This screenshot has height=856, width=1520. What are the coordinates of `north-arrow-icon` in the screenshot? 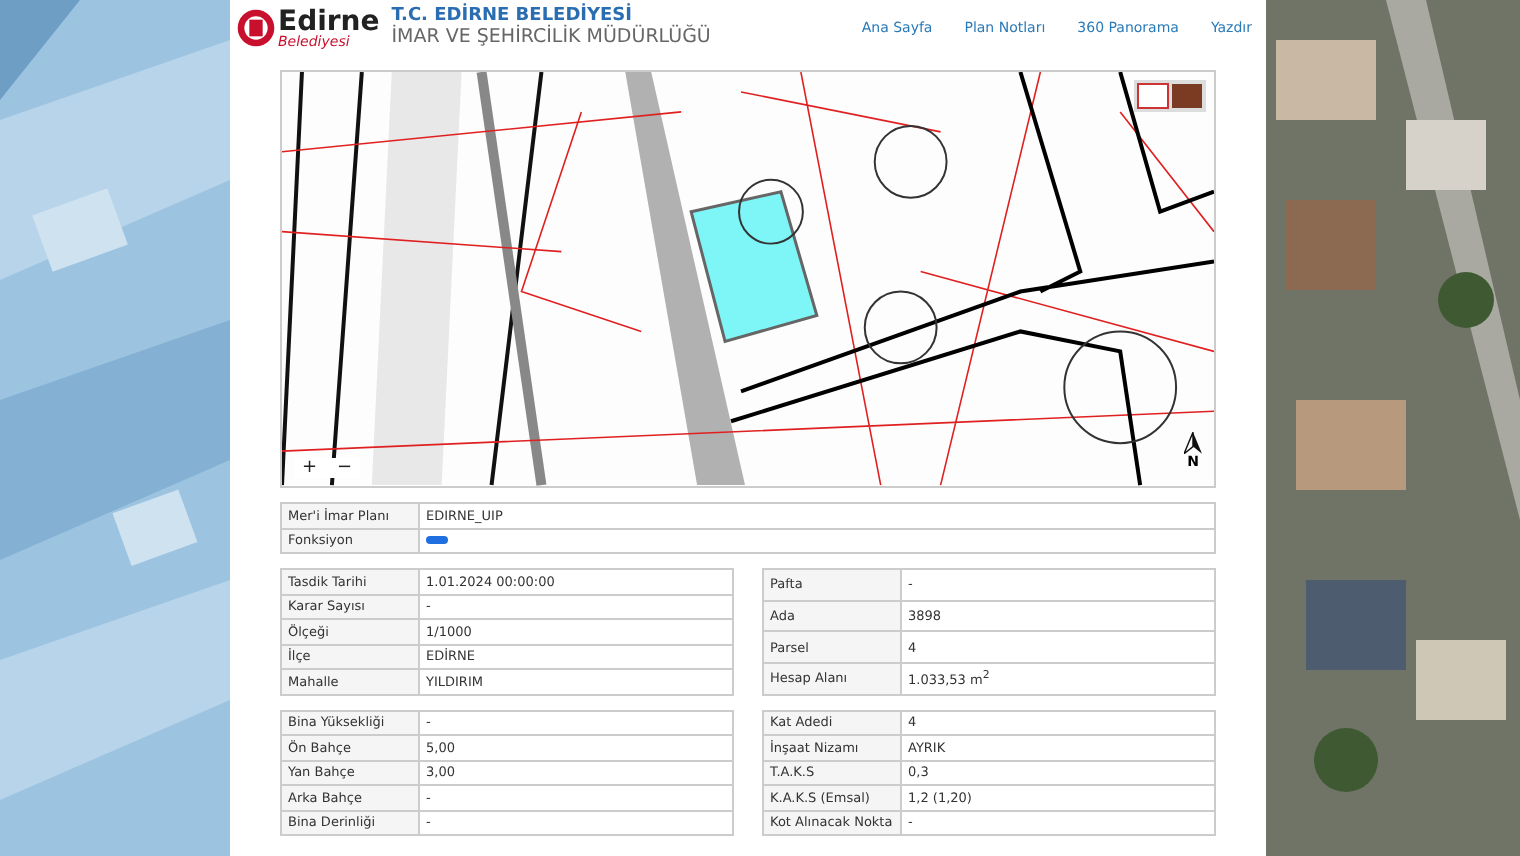 It's located at (1193, 443).